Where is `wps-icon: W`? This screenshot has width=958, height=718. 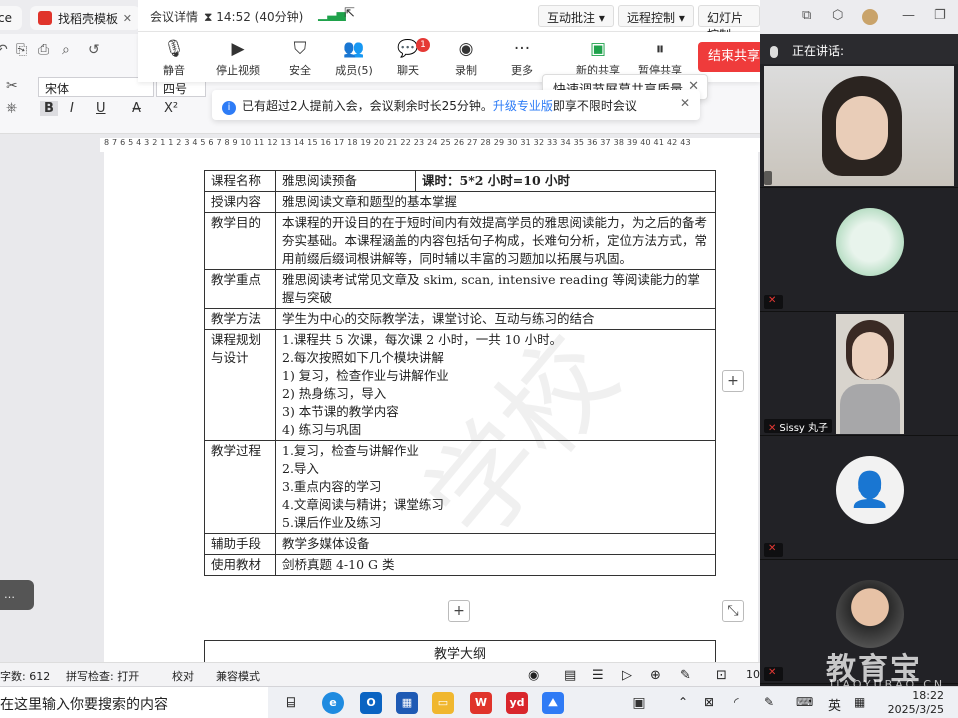
wps-icon: W is located at coordinates (481, 703).